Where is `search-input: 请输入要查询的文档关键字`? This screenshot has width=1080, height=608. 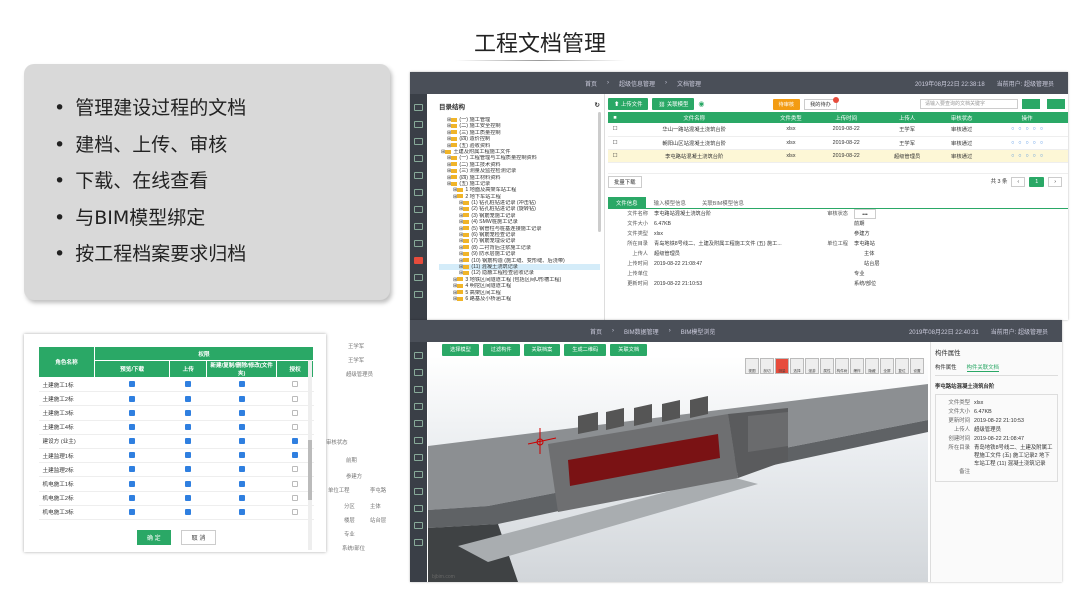
search-input: 请输入要查询的文档关键字 is located at coordinates (969, 104).